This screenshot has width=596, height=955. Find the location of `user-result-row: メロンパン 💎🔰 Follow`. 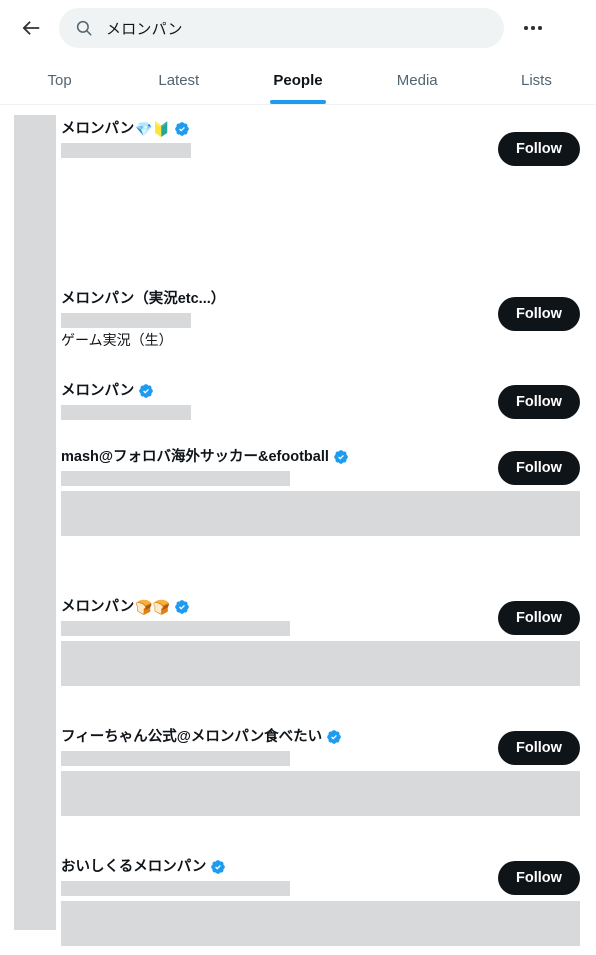

user-result-row: メロンパン 💎🔰 Follow is located at coordinates (298, 142).